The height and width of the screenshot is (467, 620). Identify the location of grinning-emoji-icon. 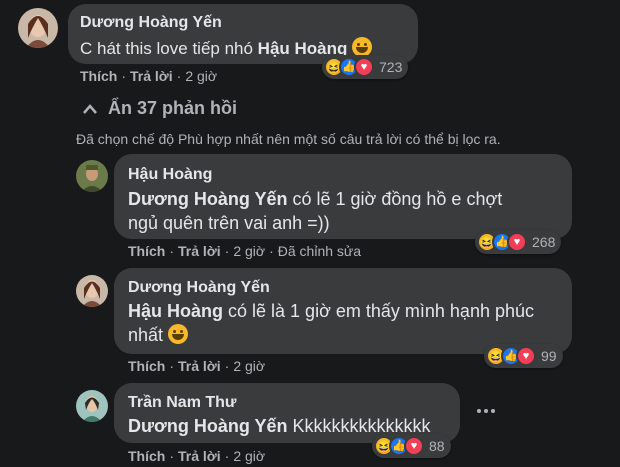
(178, 334).